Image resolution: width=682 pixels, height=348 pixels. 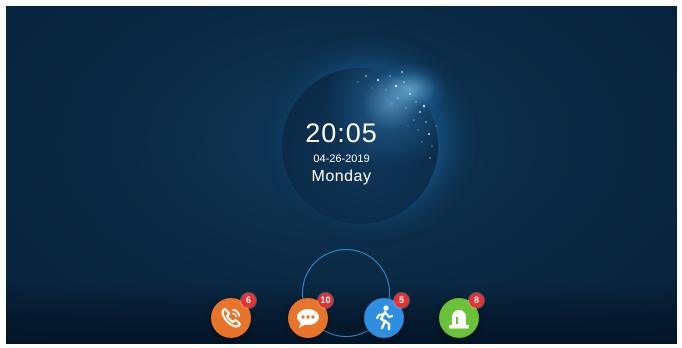 I want to click on clock-day: Monday, so click(x=341, y=176).